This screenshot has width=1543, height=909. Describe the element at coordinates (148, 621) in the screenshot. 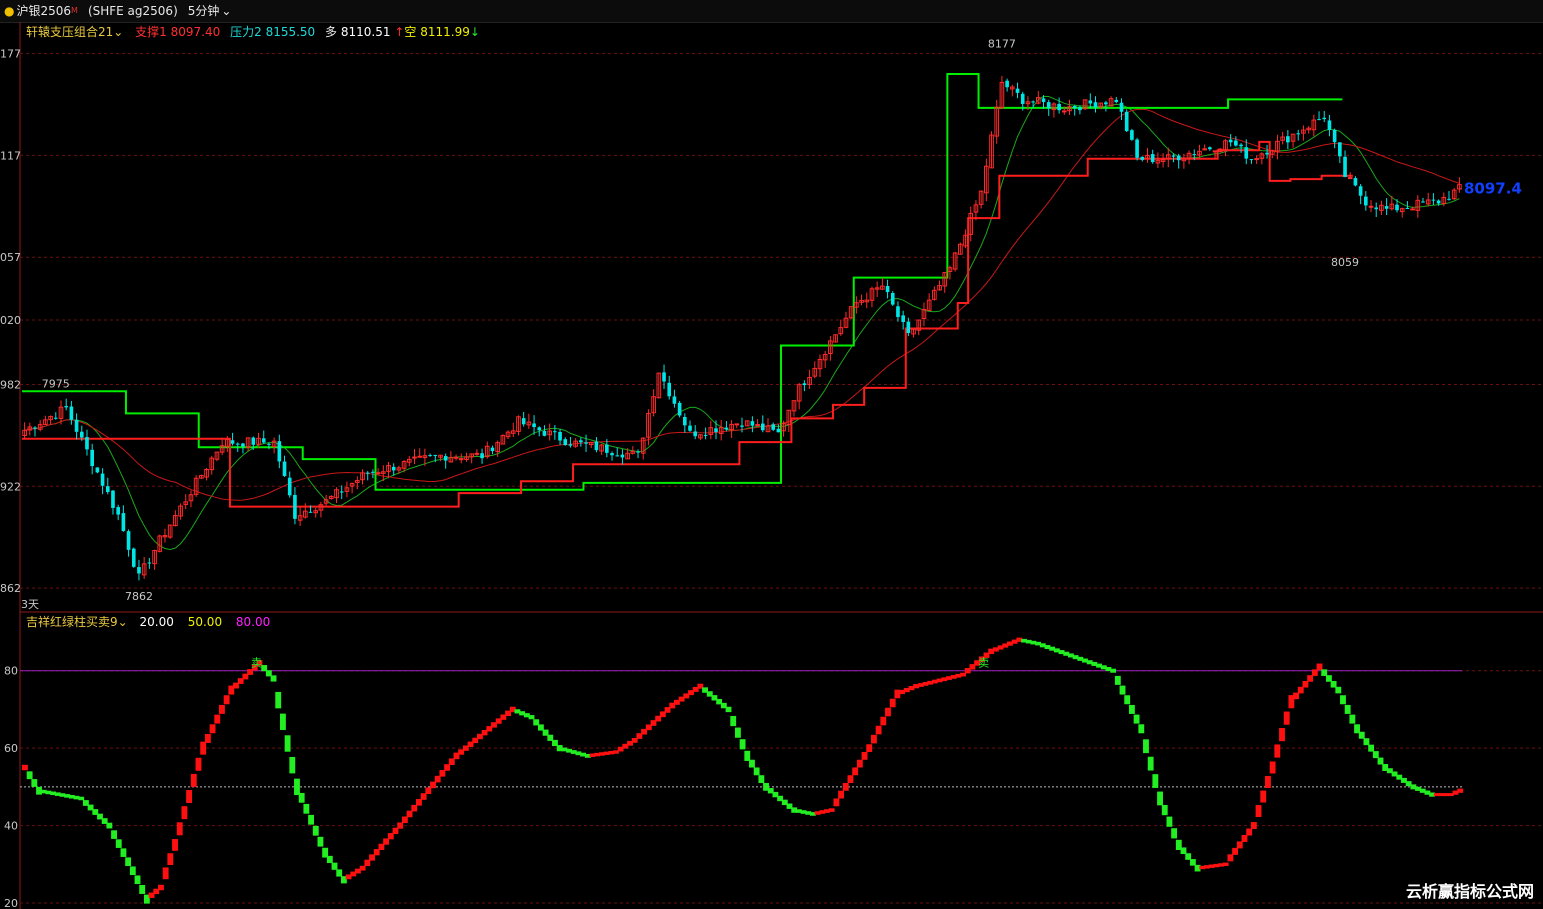

I see `sub-legend: 吉祥红绿柱买卖9⌄ 20.00 50.00 80.00` at that location.